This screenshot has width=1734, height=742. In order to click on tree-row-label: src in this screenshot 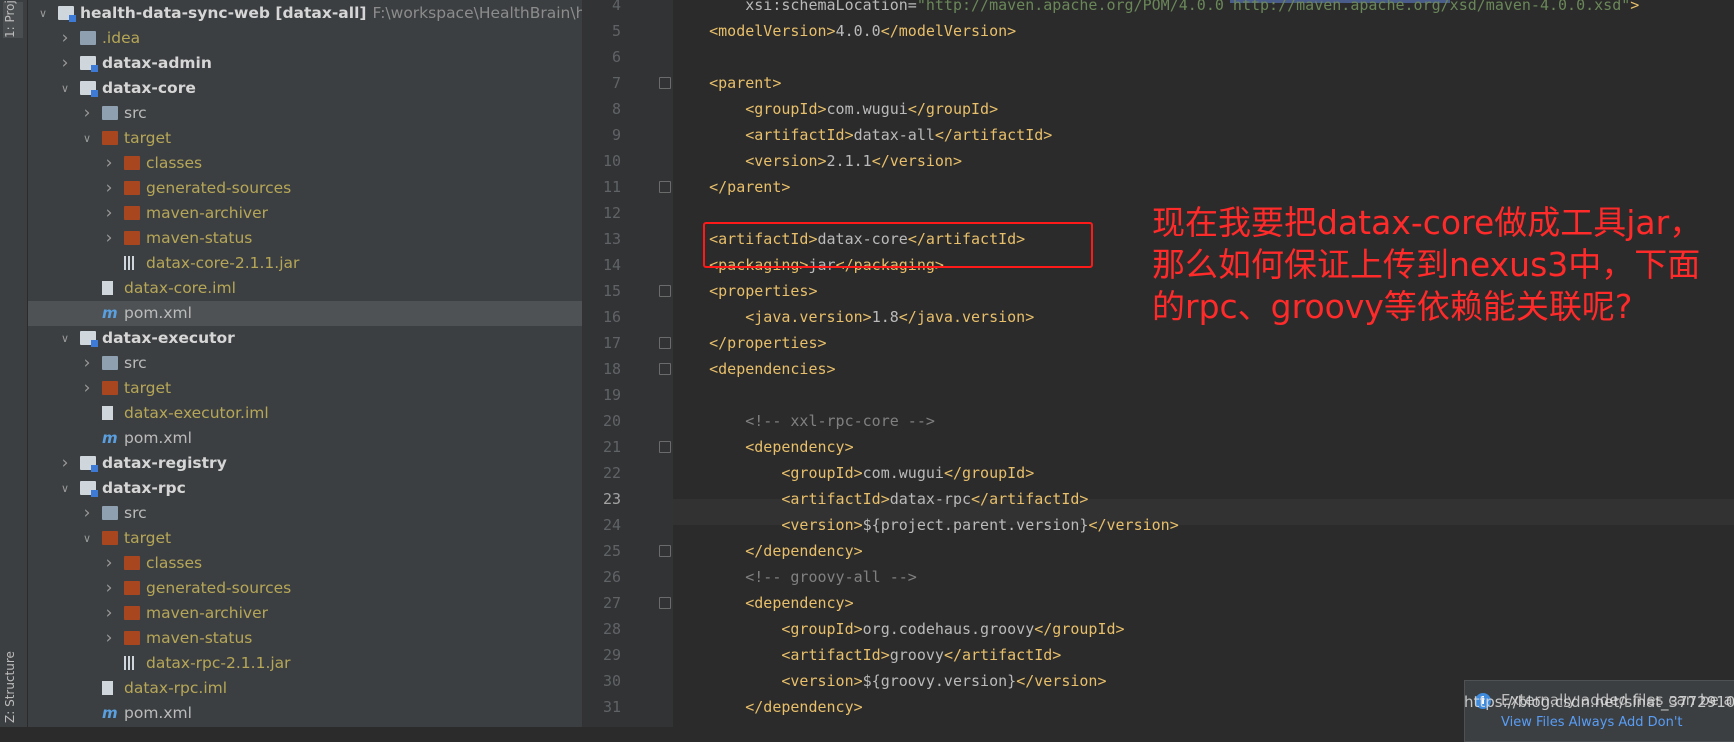, I will do `click(135, 513)`.